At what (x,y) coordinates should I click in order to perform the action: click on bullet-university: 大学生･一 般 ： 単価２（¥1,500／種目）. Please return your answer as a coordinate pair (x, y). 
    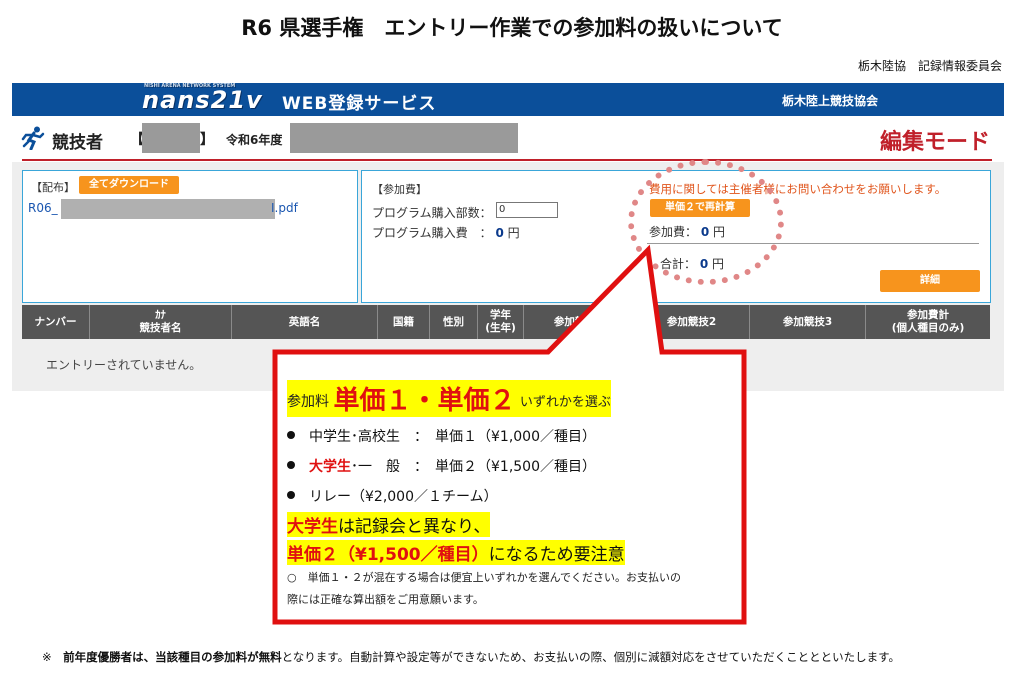
    Looking at the image, I should click on (441, 466).